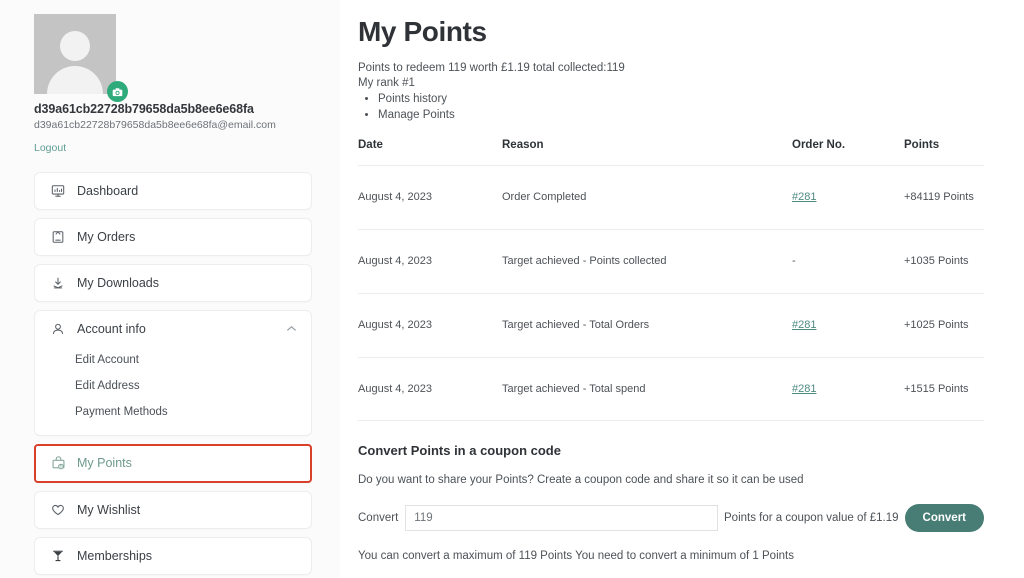  What do you see at coordinates (108, 190) in the screenshot?
I see `sidebar-item-label: Dashboard` at bounding box center [108, 190].